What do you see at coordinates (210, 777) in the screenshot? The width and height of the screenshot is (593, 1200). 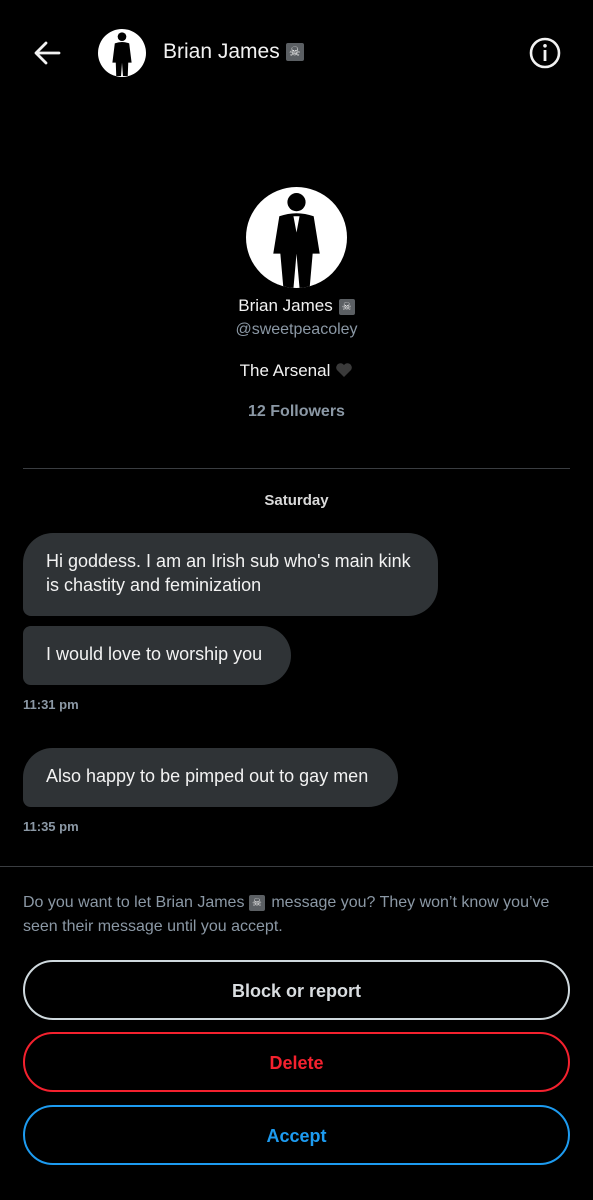 I see `message-bubble: Also happy to be pimped out to gay men` at bounding box center [210, 777].